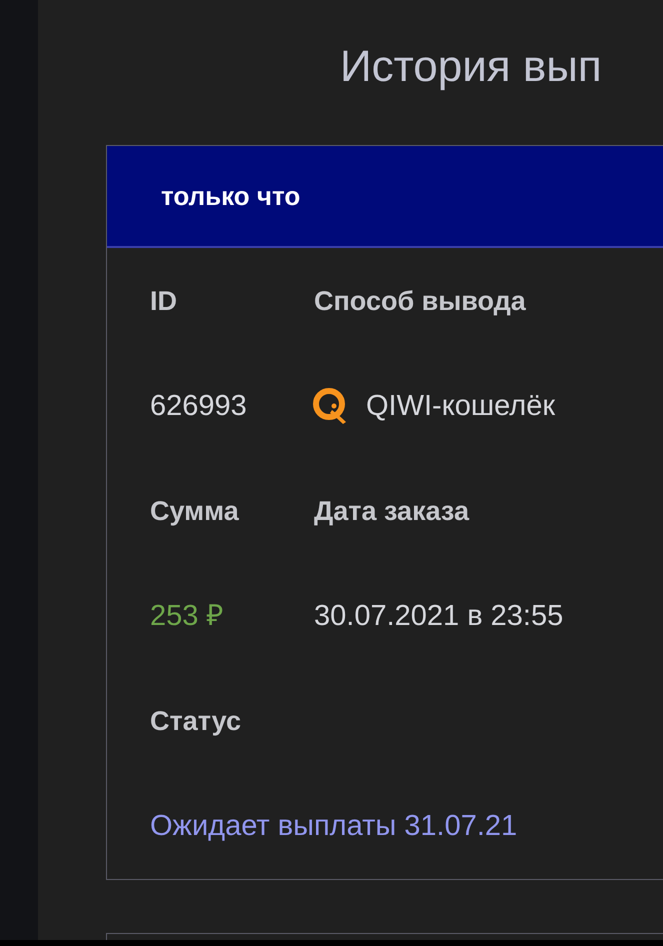 The image size is (663, 946). I want to click on field-label: ID, so click(163, 301).